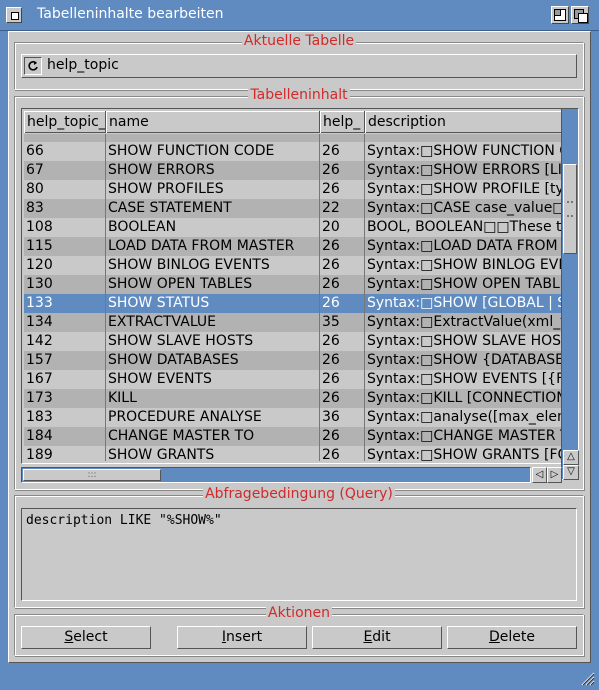 Image resolution: width=599 pixels, height=690 pixels. Describe the element at coordinates (65, 303) in the screenshot. I see `cell-help-topic-id: 133` at that location.